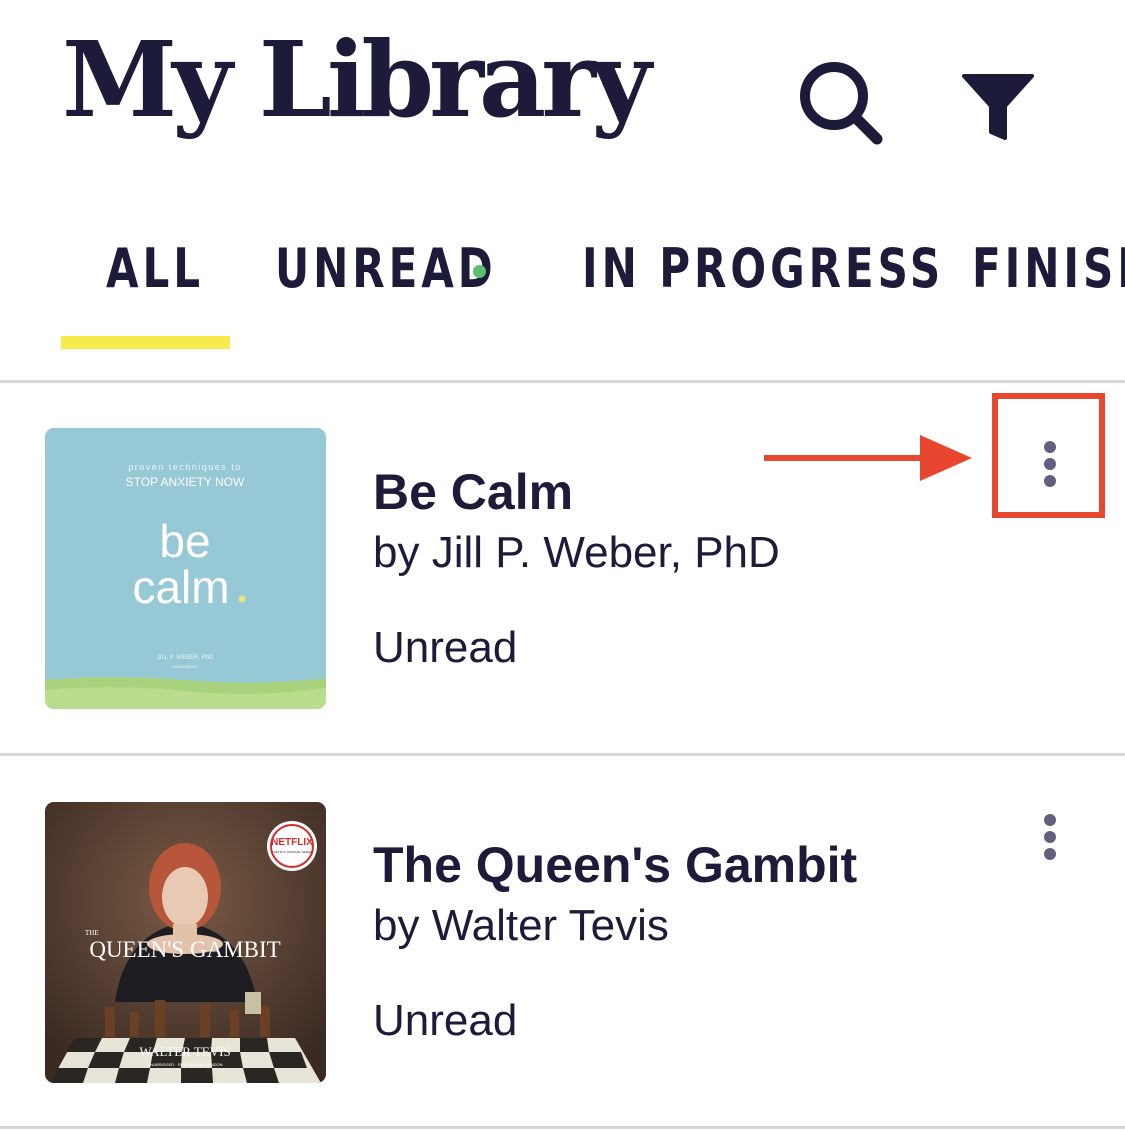 The height and width of the screenshot is (1130, 1125). Describe the element at coordinates (145, 342) in the screenshot. I see `active-tab-underline` at that location.